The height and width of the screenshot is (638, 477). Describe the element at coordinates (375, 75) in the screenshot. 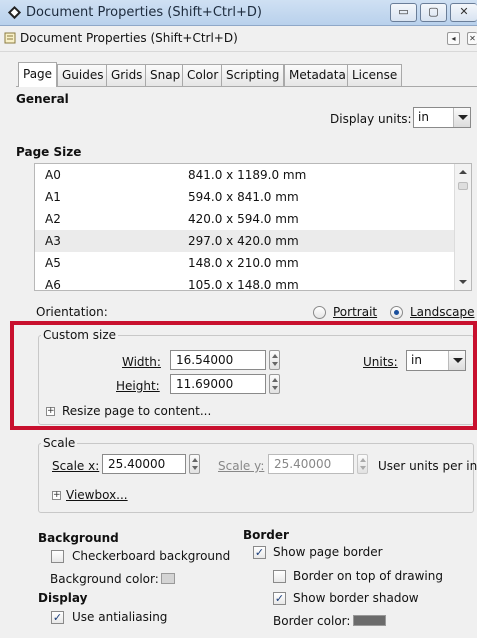

I see `tab-license: License` at that location.